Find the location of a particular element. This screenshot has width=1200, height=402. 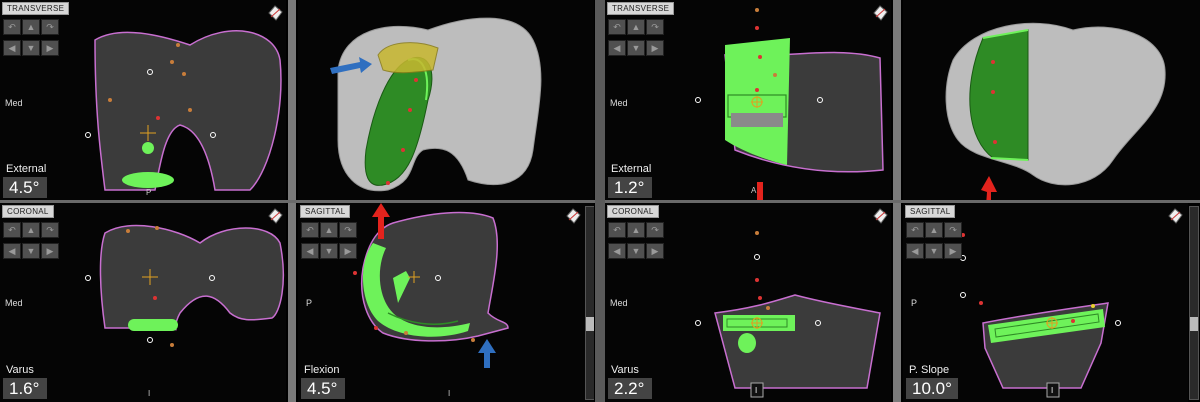

adjustment-mode-label: Flexion is located at coordinates (322, 370).